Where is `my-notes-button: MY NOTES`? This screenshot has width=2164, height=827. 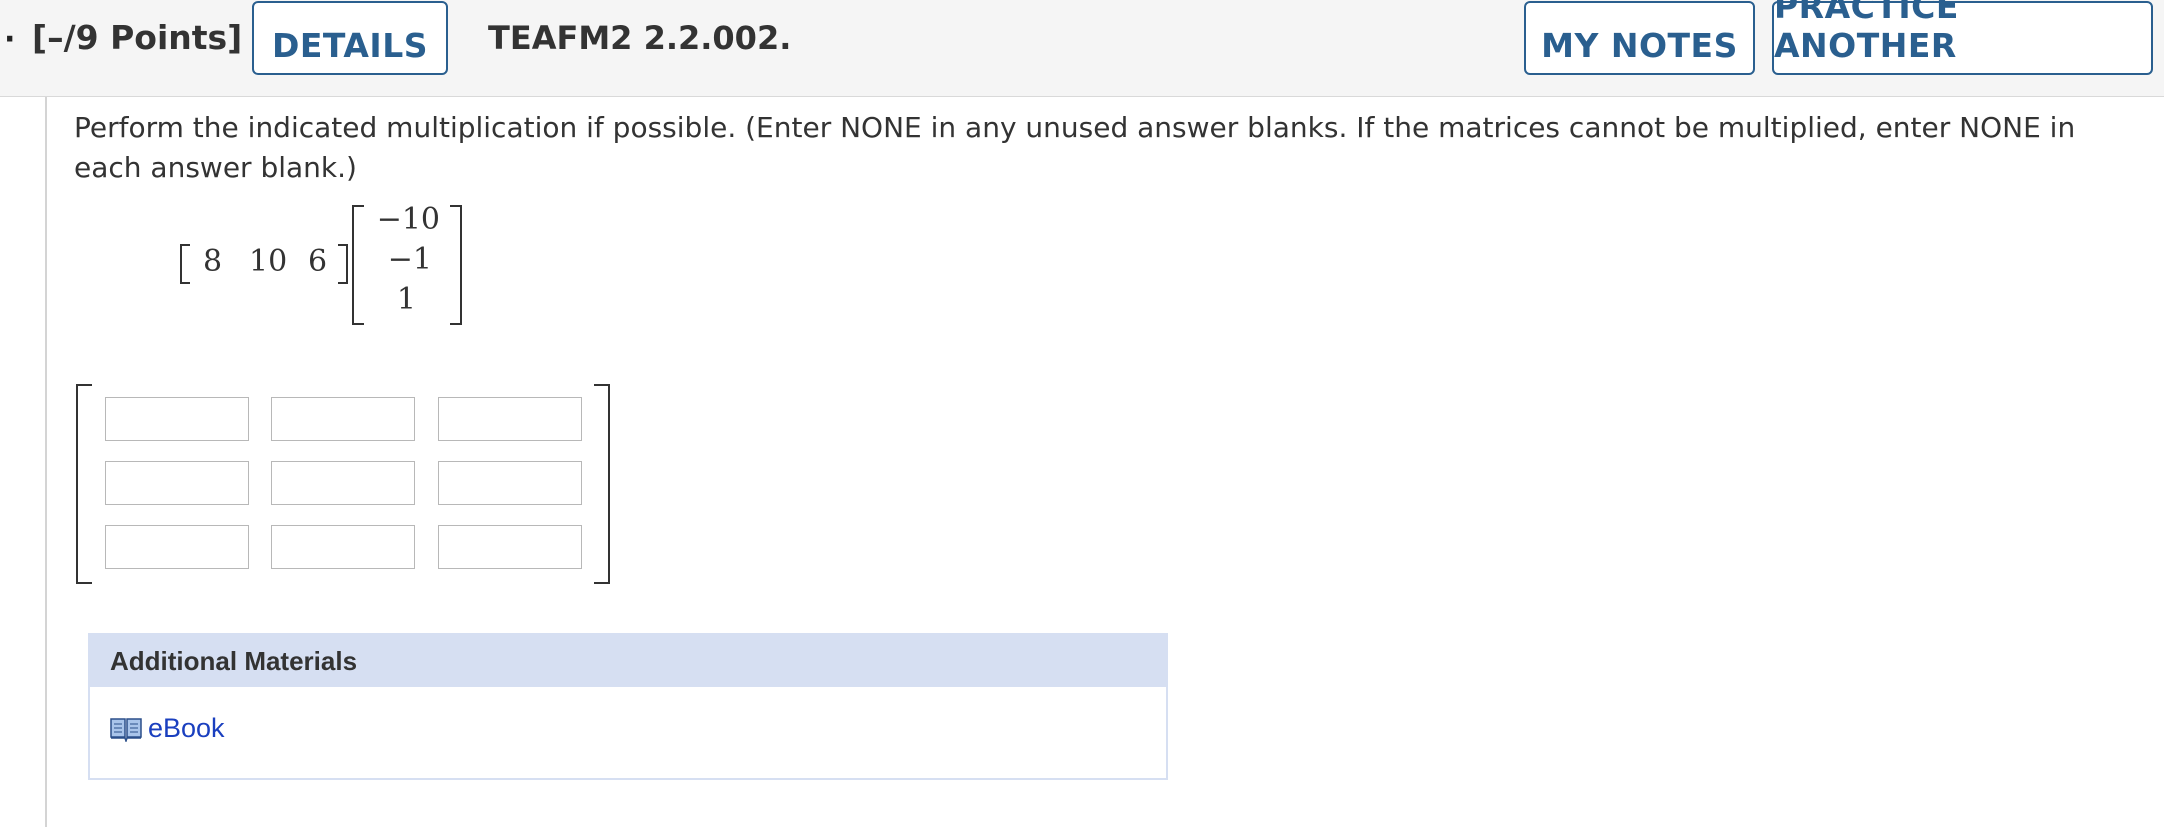 my-notes-button: MY NOTES is located at coordinates (1639, 38).